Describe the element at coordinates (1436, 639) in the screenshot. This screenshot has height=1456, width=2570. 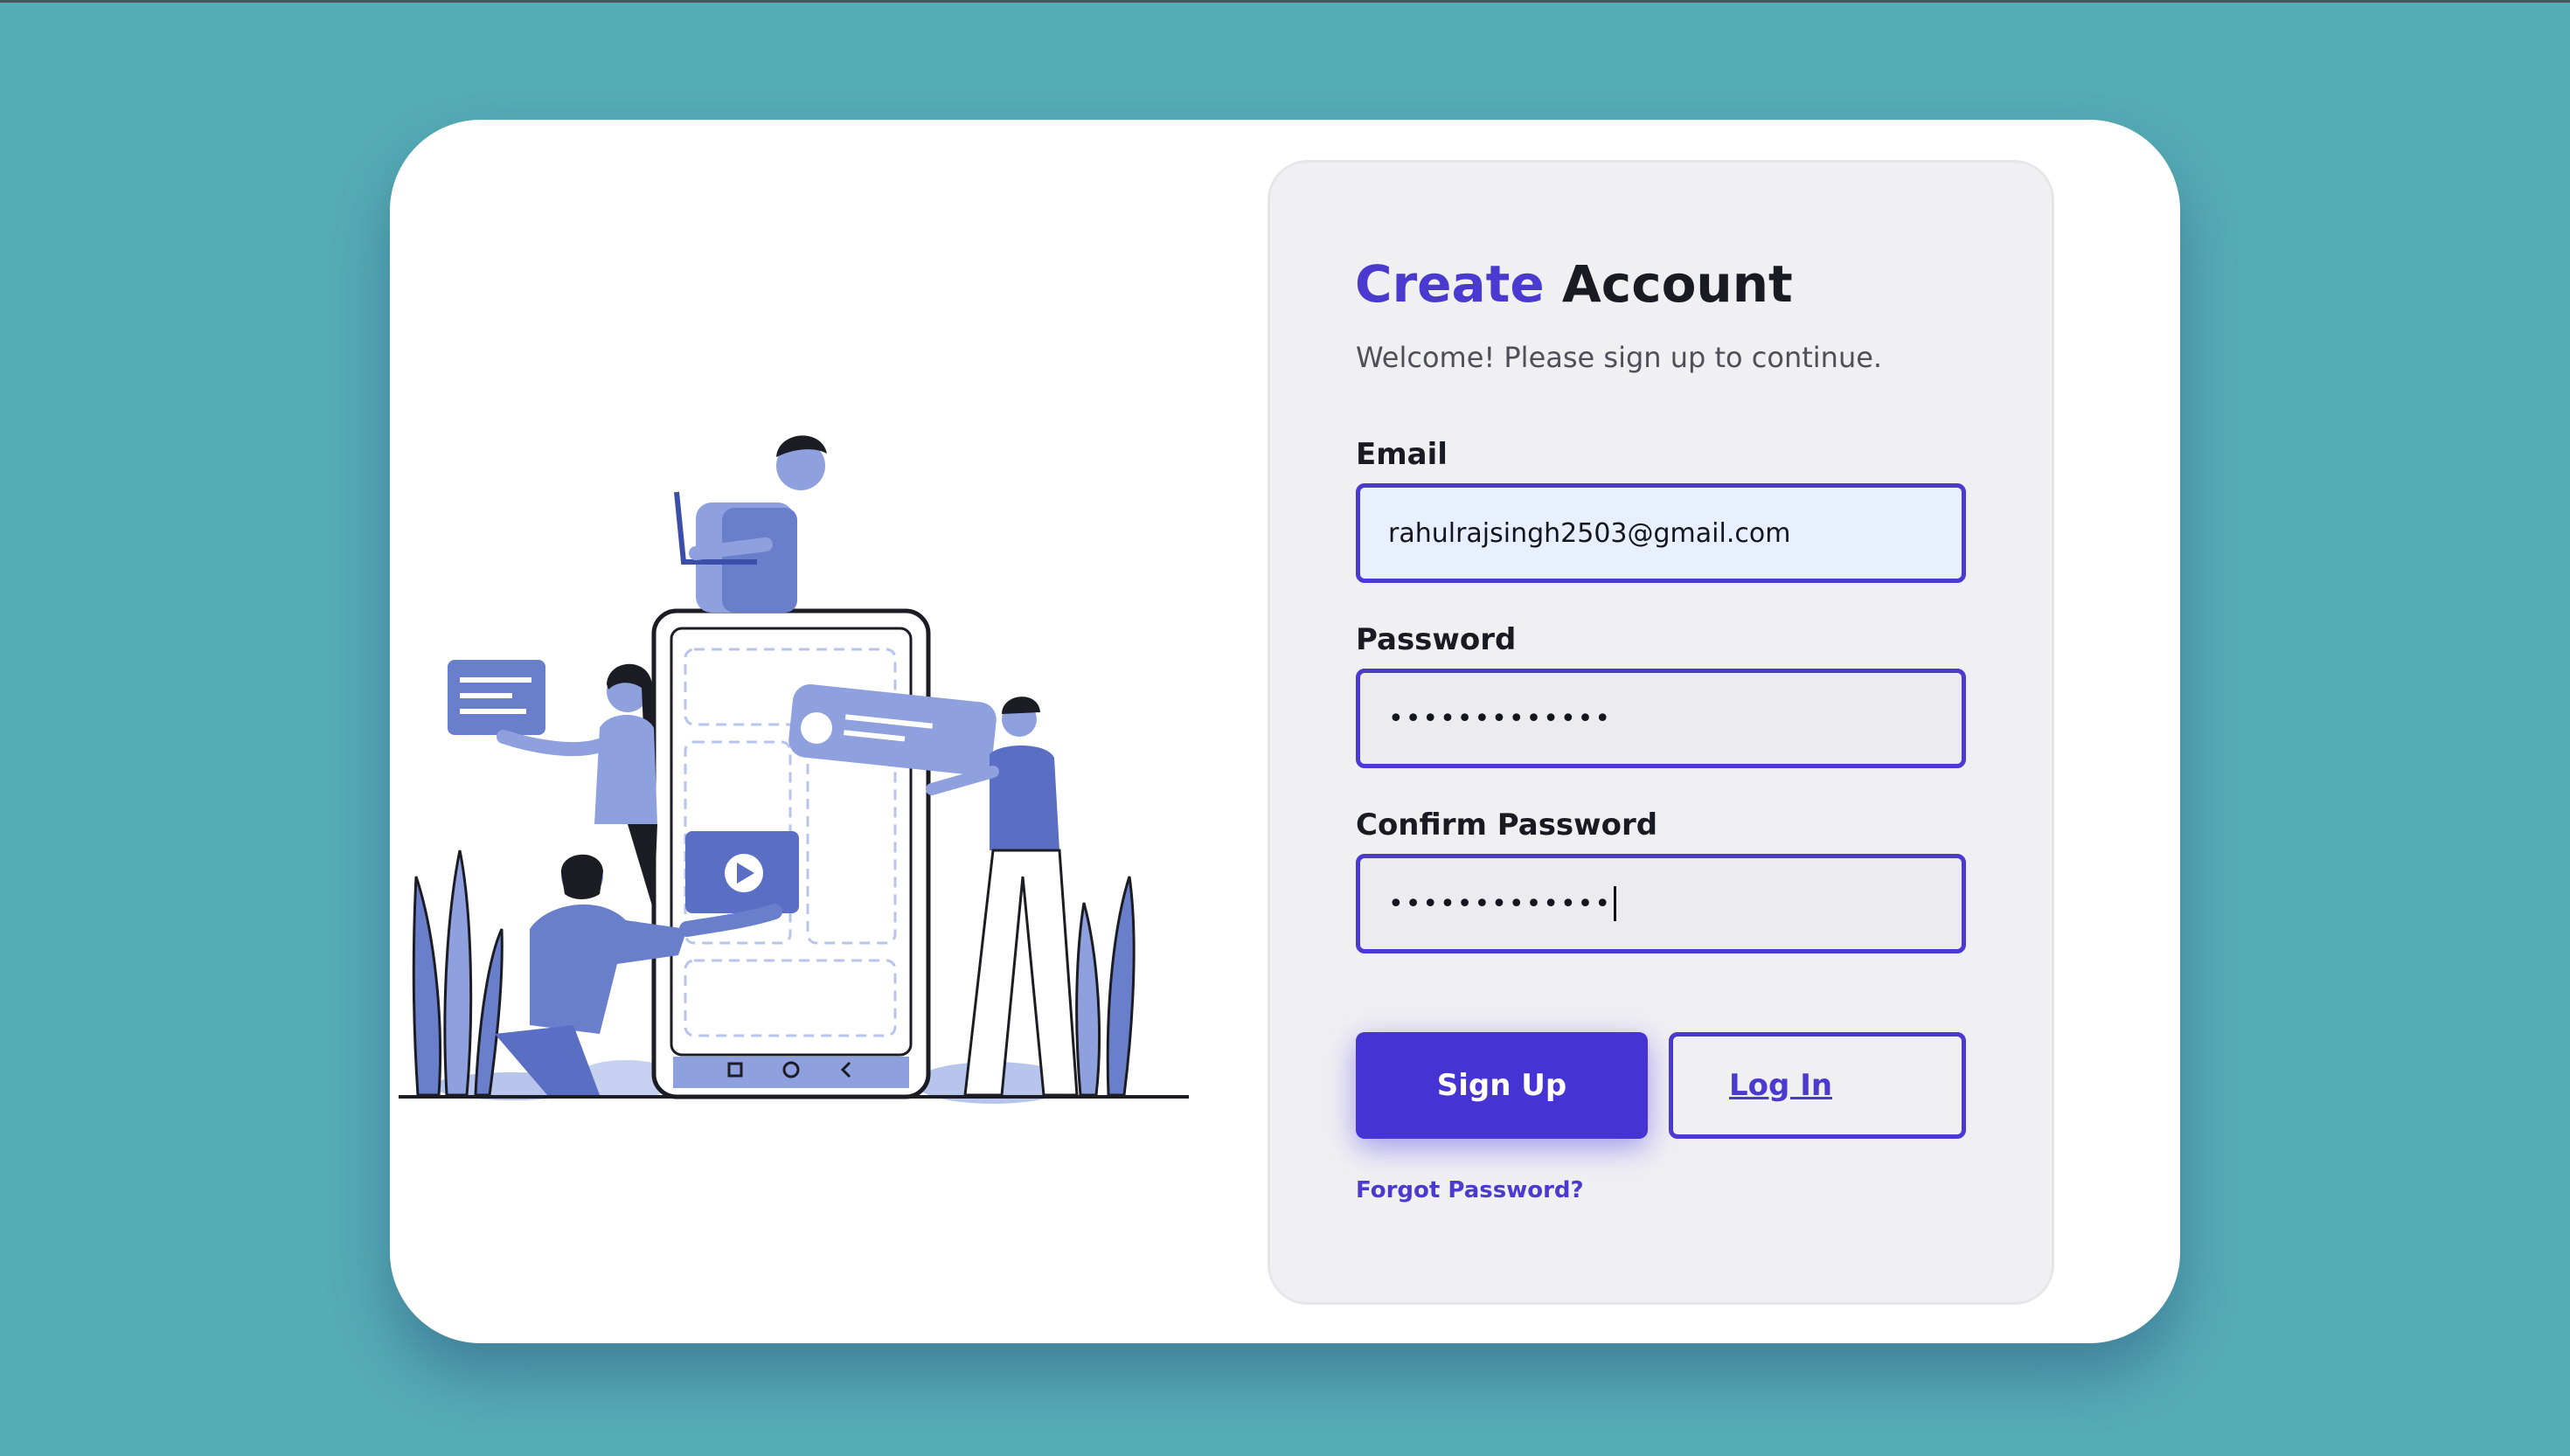
I see `password-label: Password` at that location.